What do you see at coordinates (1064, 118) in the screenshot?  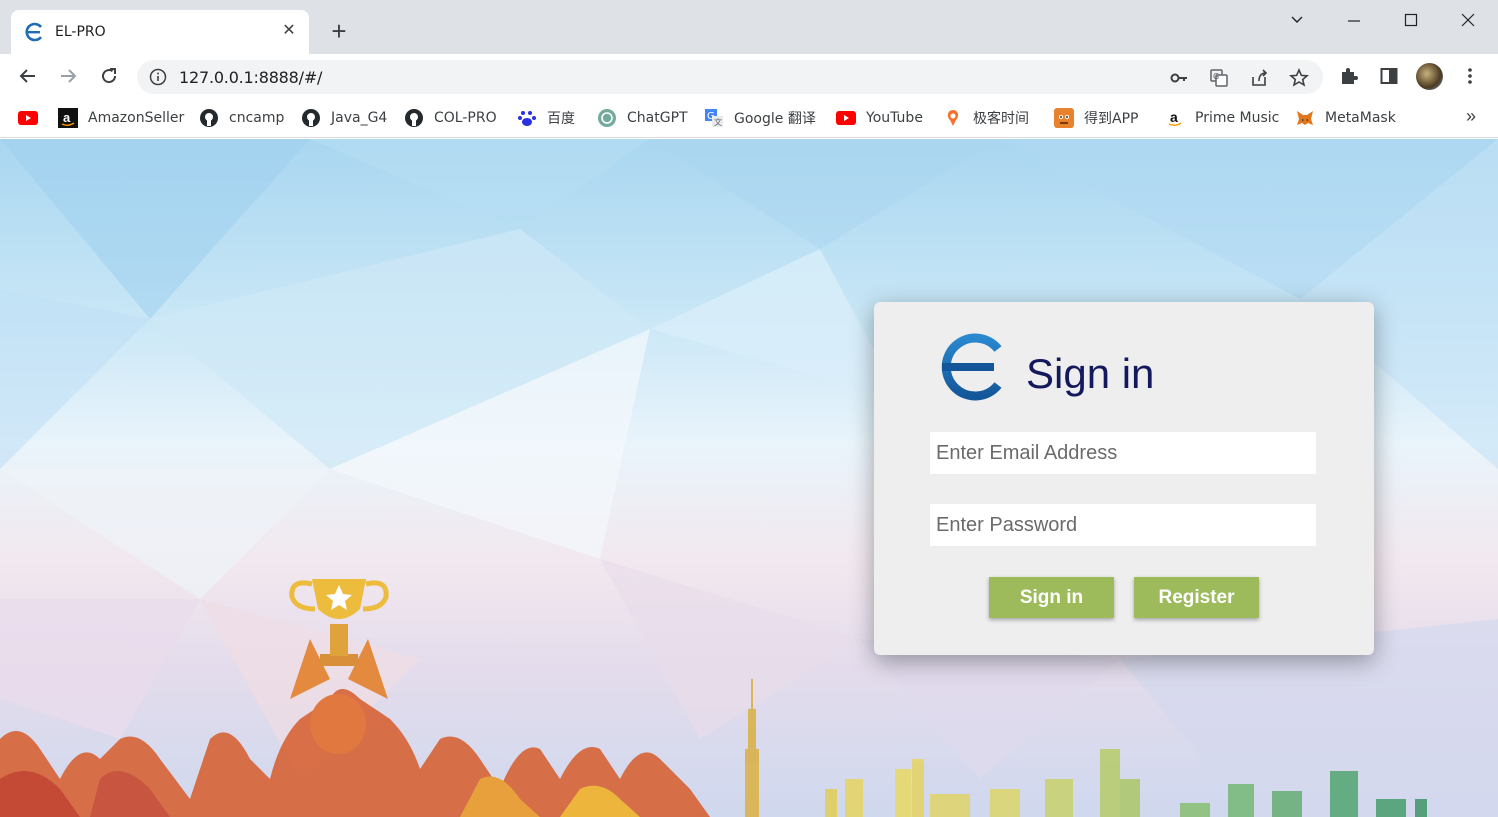 I see `dedao-icon` at bounding box center [1064, 118].